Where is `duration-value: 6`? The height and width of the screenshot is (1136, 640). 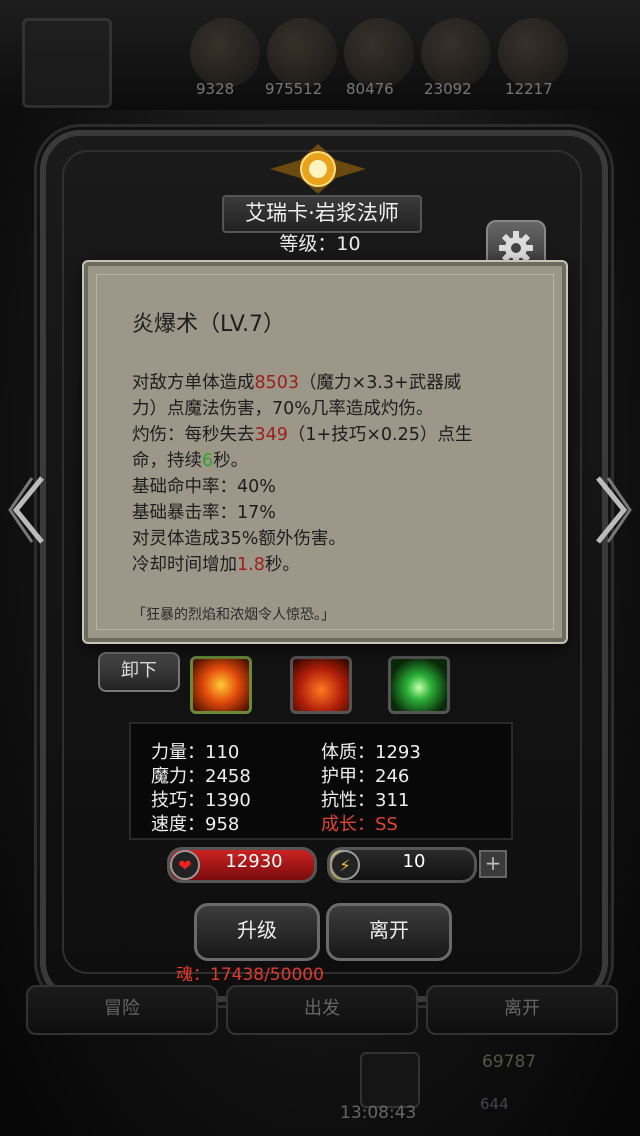 duration-value: 6 is located at coordinates (208, 461).